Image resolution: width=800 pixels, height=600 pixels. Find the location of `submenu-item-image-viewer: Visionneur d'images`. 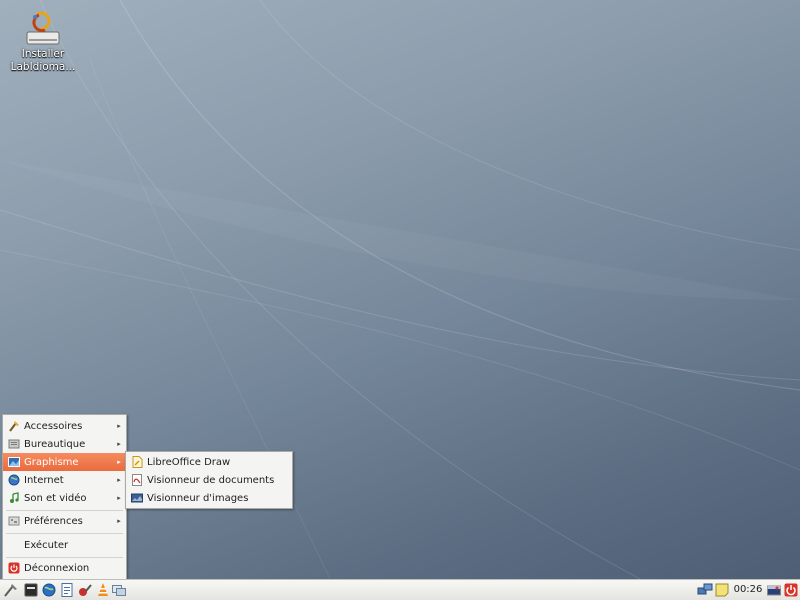

submenu-item-image-viewer: Visionneur d'images is located at coordinates (209, 498).